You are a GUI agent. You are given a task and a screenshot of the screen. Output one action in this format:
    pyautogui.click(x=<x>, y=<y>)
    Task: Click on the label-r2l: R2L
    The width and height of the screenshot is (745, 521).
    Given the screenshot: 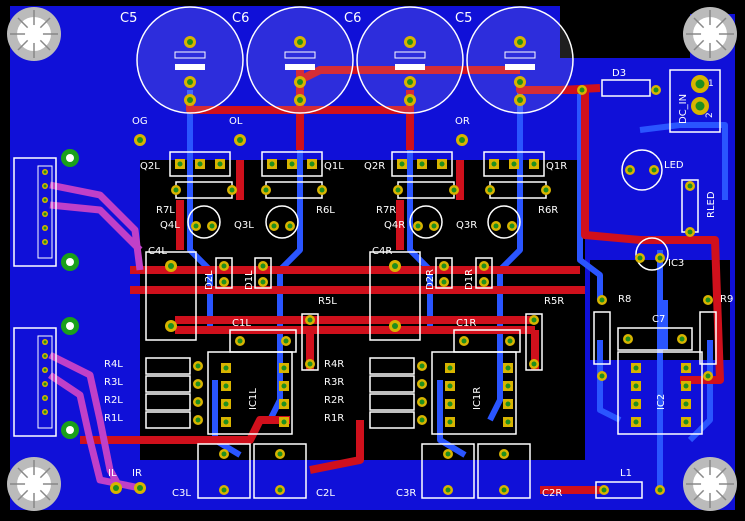 What is the action you would take?
    pyautogui.click(x=113, y=400)
    